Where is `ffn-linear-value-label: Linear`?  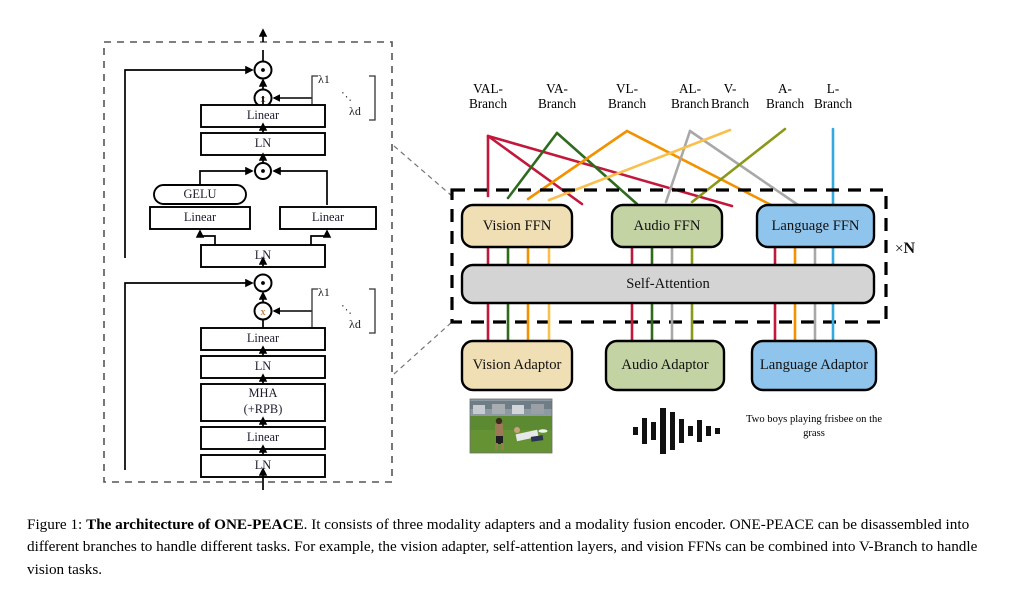 ffn-linear-value-label: Linear is located at coordinates (328, 217).